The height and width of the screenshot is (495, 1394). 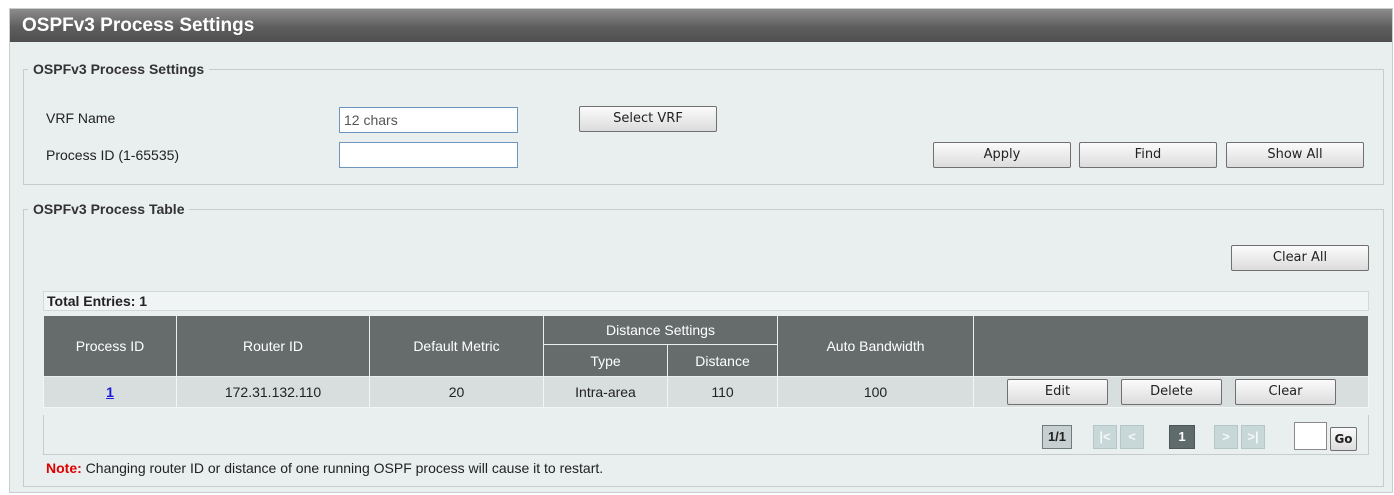 What do you see at coordinates (1002, 155) in the screenshot?
I see `apply-button: Apply` at bounding box center [1002, 155].